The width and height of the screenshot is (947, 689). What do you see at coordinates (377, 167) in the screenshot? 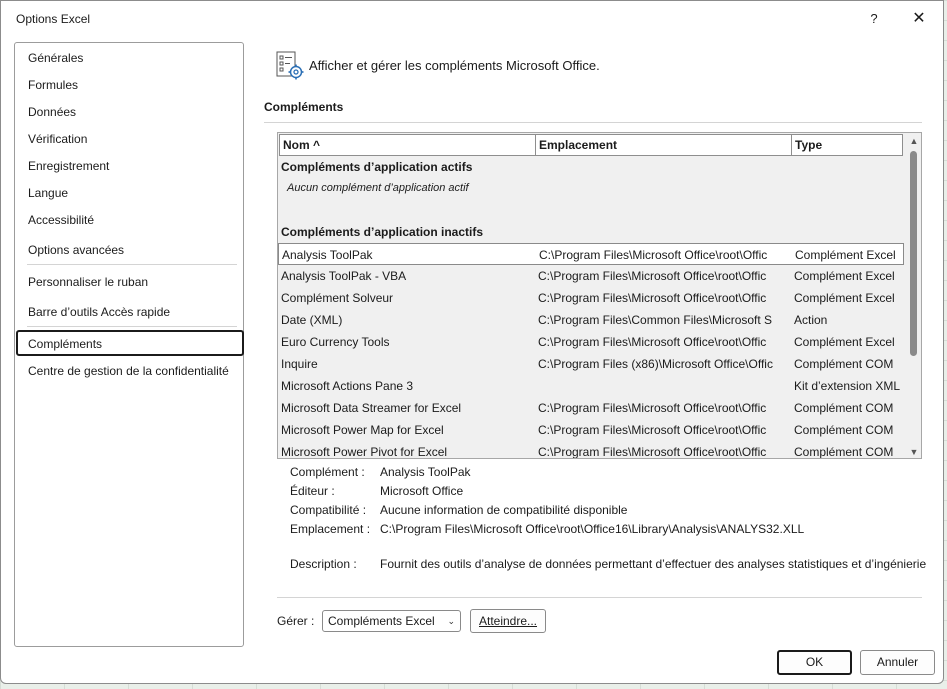
I see `group-title-active: Compléments d’application actifs` at bounding box center [377, 167].